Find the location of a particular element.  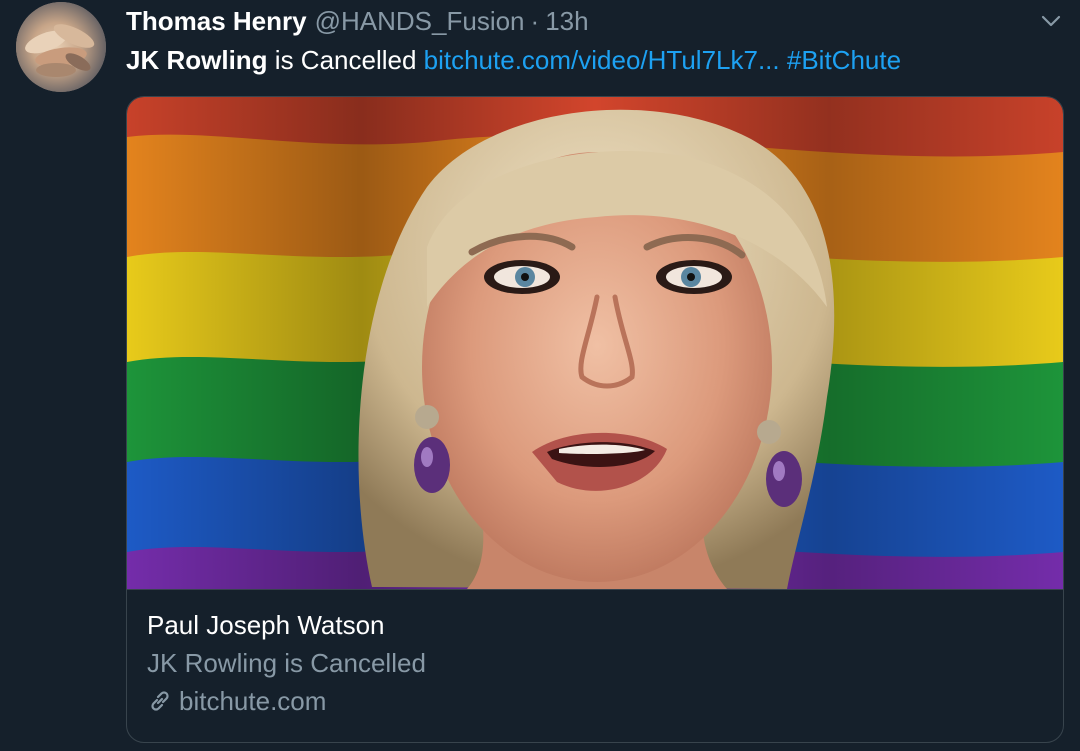

avatar is located at coordinates (61, 47).